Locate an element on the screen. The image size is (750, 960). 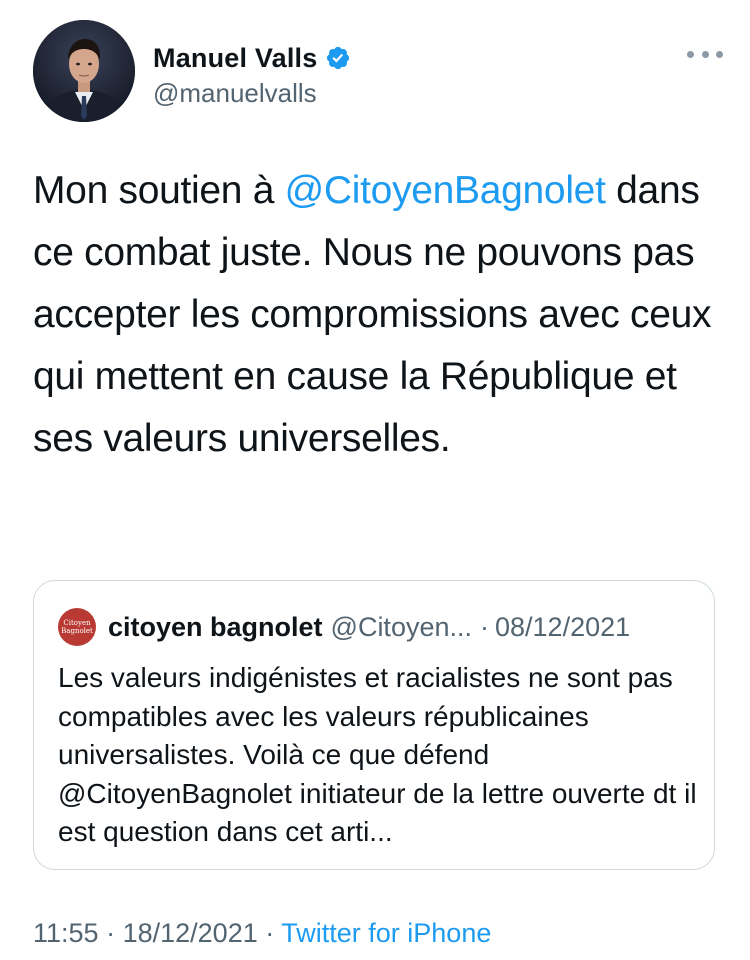
author-avatar is located at coordinates (84, 71).